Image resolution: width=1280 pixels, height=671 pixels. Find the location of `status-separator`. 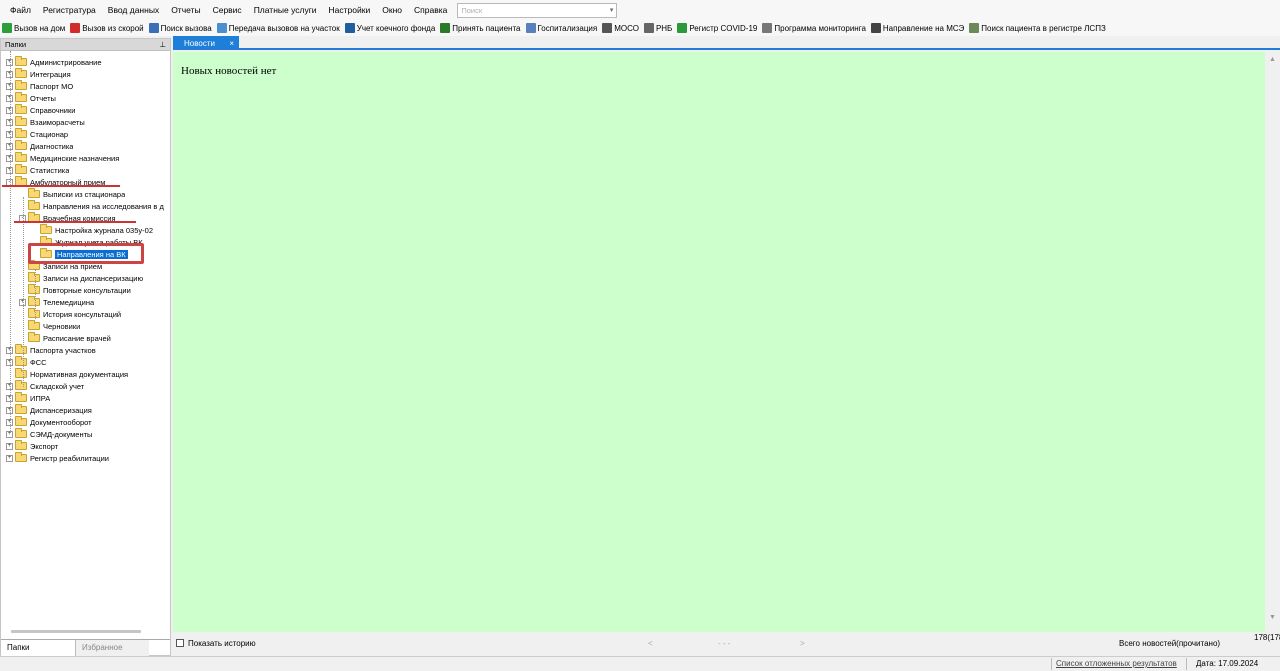

status-separator is located at coordinates (1186, 664).